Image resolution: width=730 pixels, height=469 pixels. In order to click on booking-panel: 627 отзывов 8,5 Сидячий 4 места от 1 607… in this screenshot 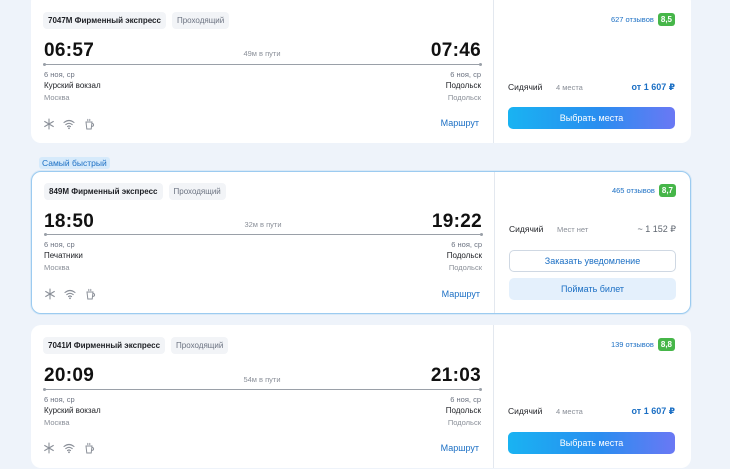, I will do `click(592, 71)`.